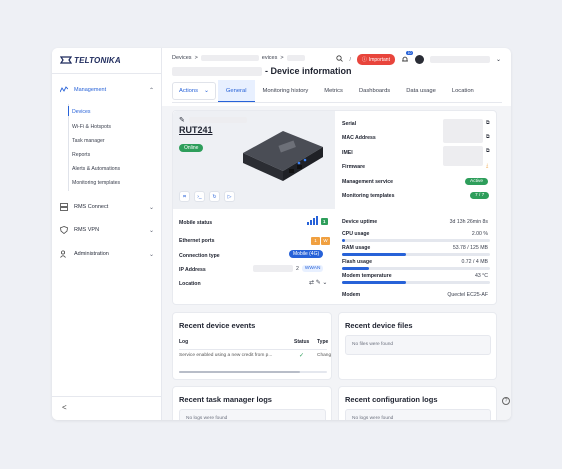 The width and height of the screenshot is (562, 469). Describe the element at coordinates (356, 248) in the screenshot. I see `ram-label: RAM usage` at that location.